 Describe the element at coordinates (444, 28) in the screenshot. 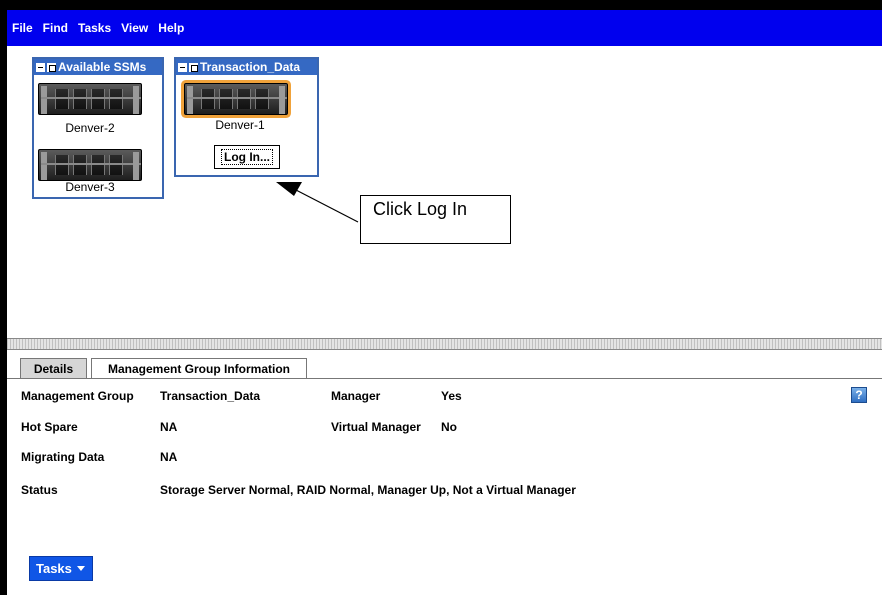

I see `menu-bar: File Find Tasks View Help` at that location.